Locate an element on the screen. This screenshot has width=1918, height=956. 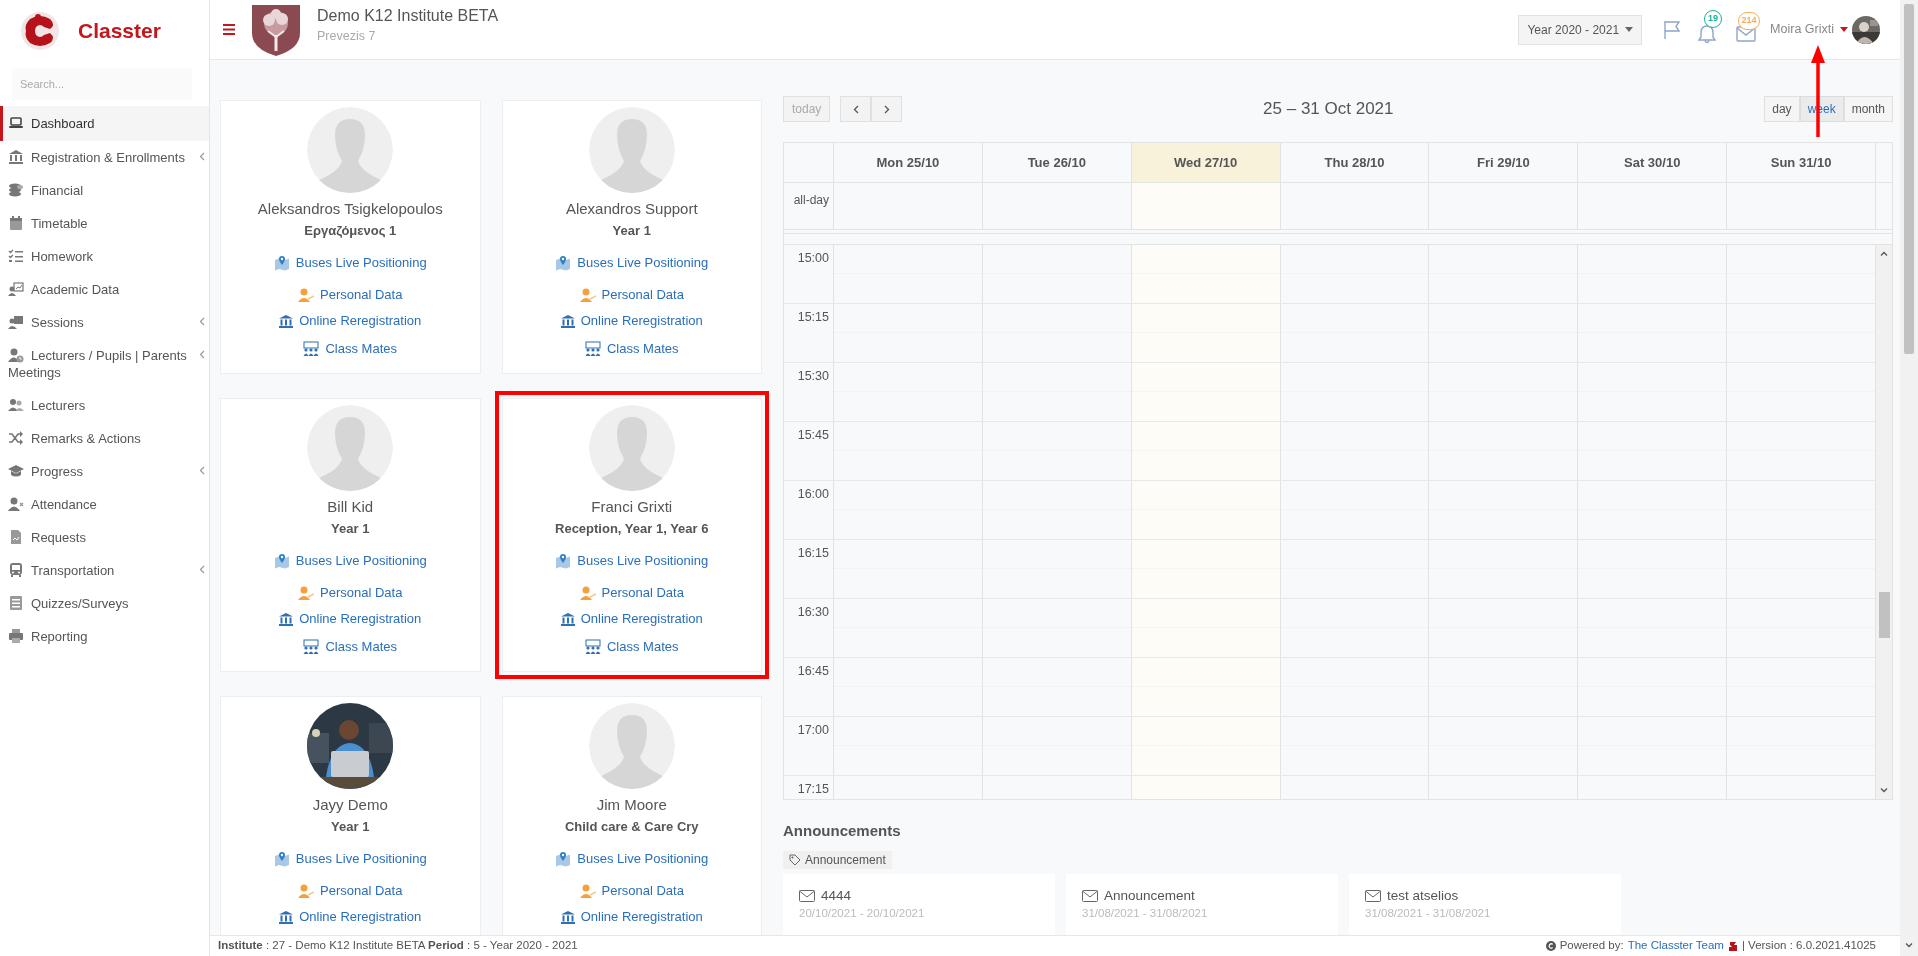
institute-name: Demo K12 Institute BETA is located at coordinates (408, 16).